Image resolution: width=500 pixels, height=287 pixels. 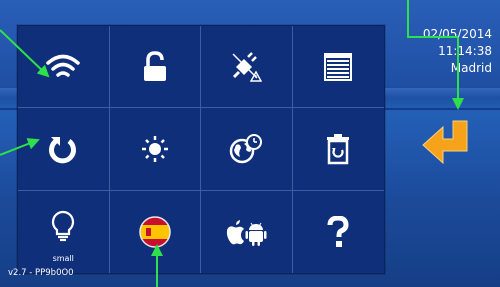 I want to click on wifi-icon, so click(x=63, y=65).